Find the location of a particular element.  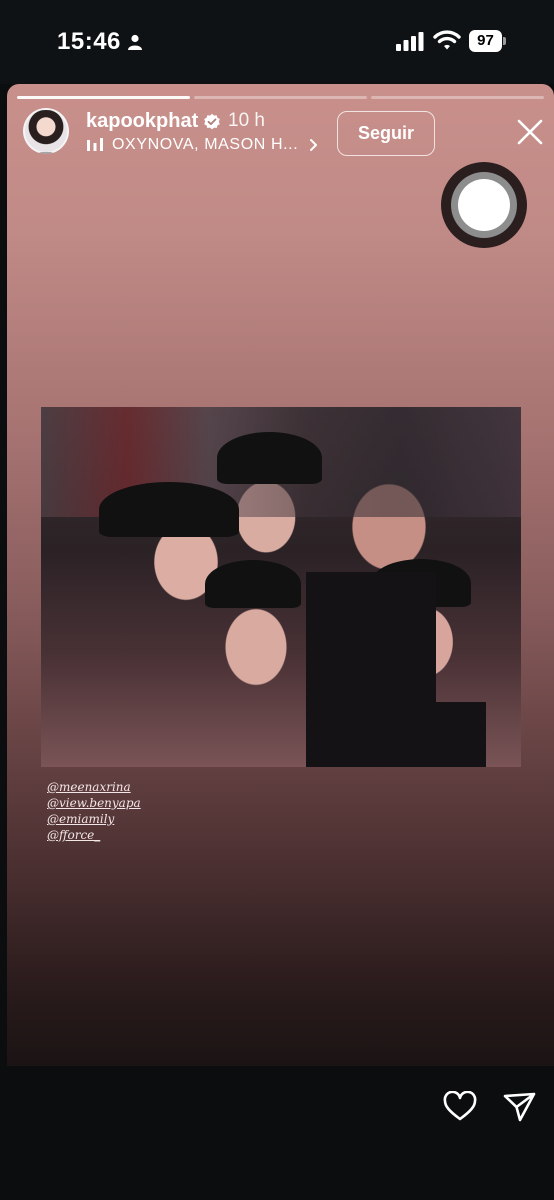

mention-tag: @meenaxrina is located at coordinates (94, 787).